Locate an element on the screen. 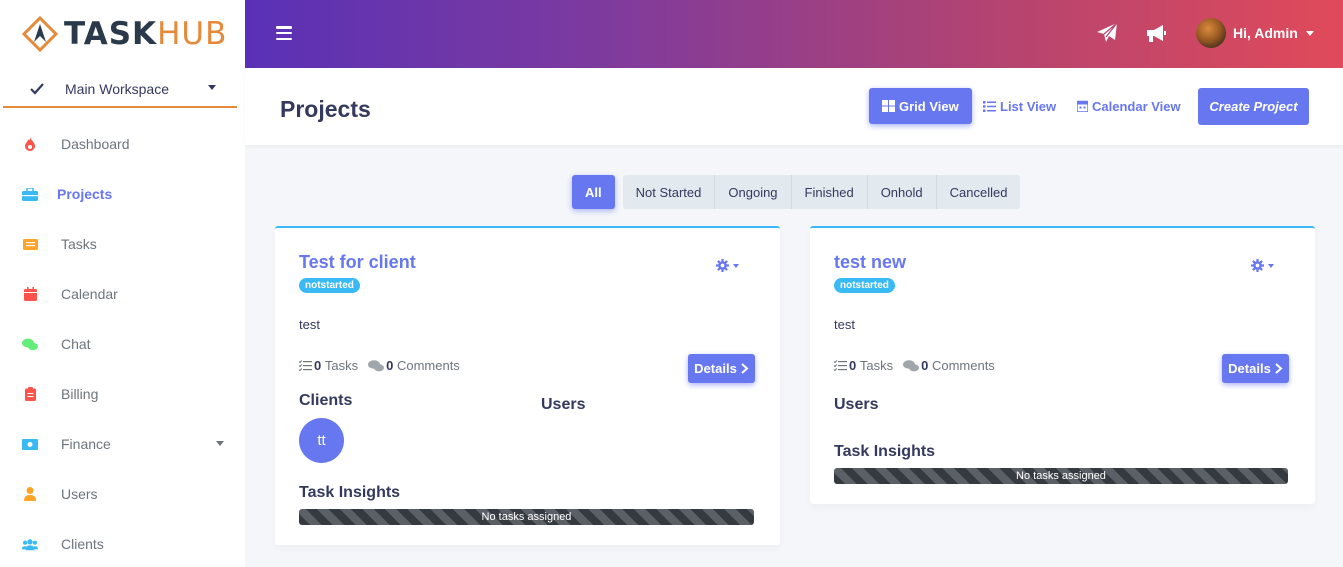 This screenshot has width=1343, height=567. filter-ongoing: Ongoing is located at coordinates (753, 192).